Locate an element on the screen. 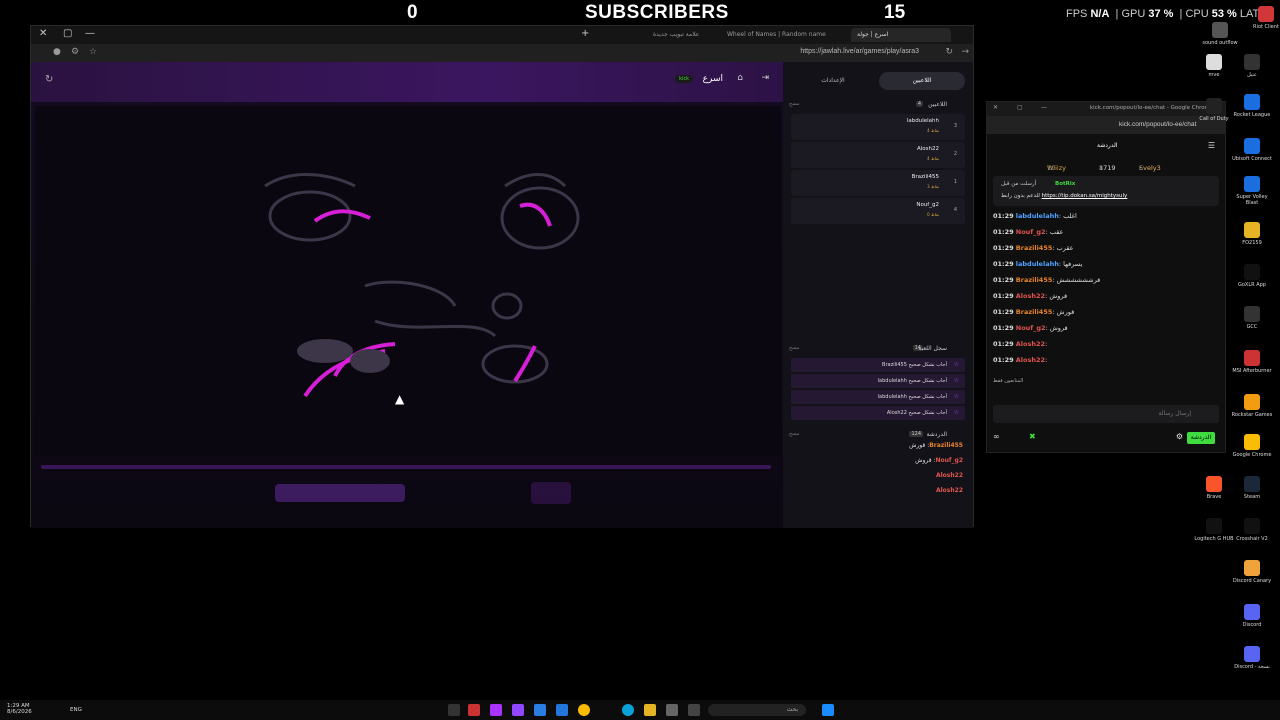 The height and width of the screenshot is (720, 1280). settings-icon is located at coordinates (672, 710).